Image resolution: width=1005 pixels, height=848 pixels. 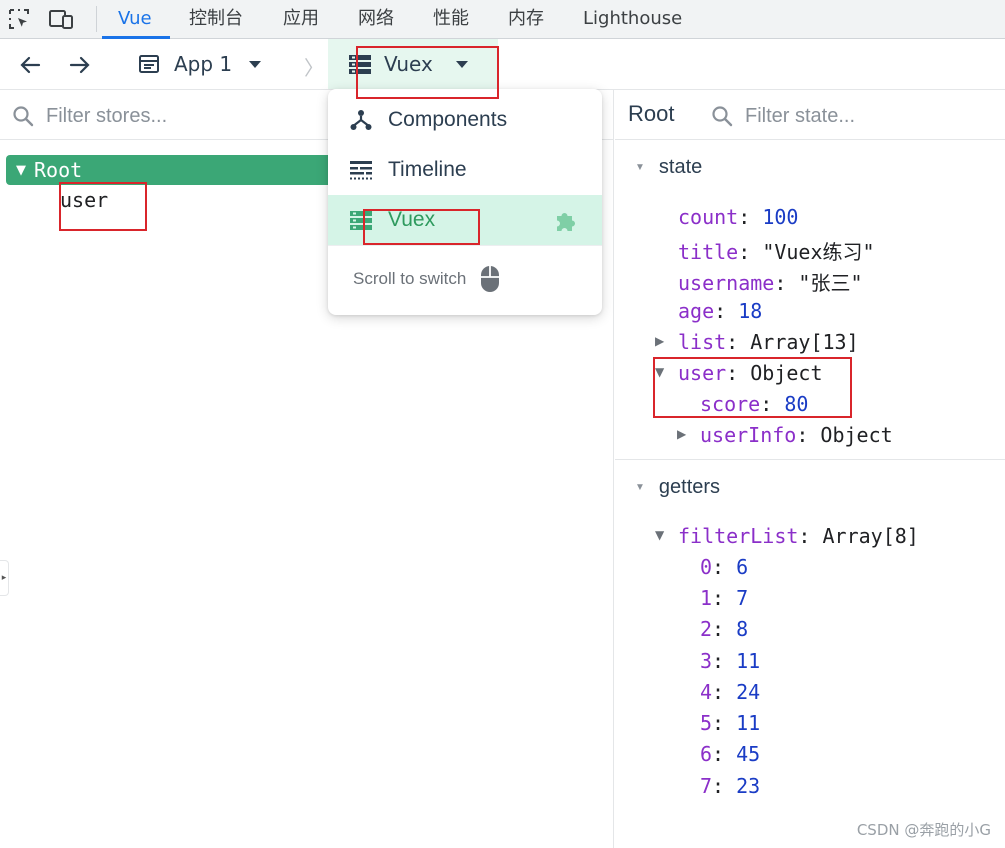 I want to click on annotation-box-menu-vuex, so click(x=421, y=227).